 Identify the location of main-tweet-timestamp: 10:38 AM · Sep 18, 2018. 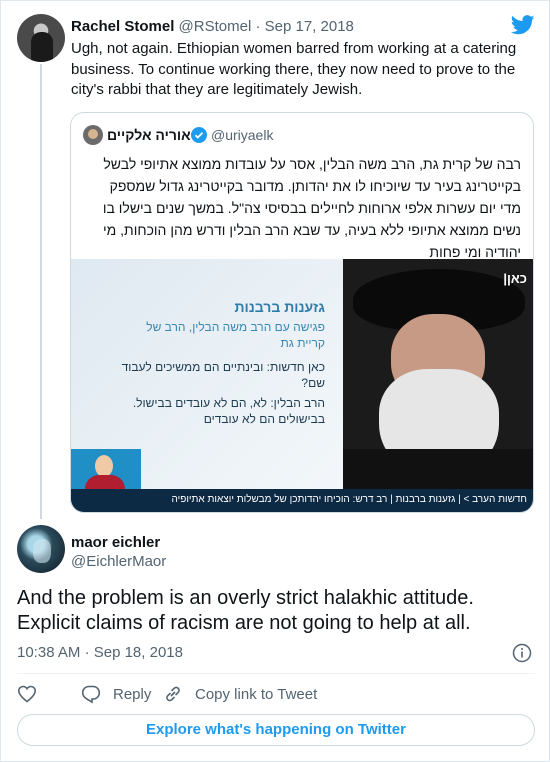
(100, 653).